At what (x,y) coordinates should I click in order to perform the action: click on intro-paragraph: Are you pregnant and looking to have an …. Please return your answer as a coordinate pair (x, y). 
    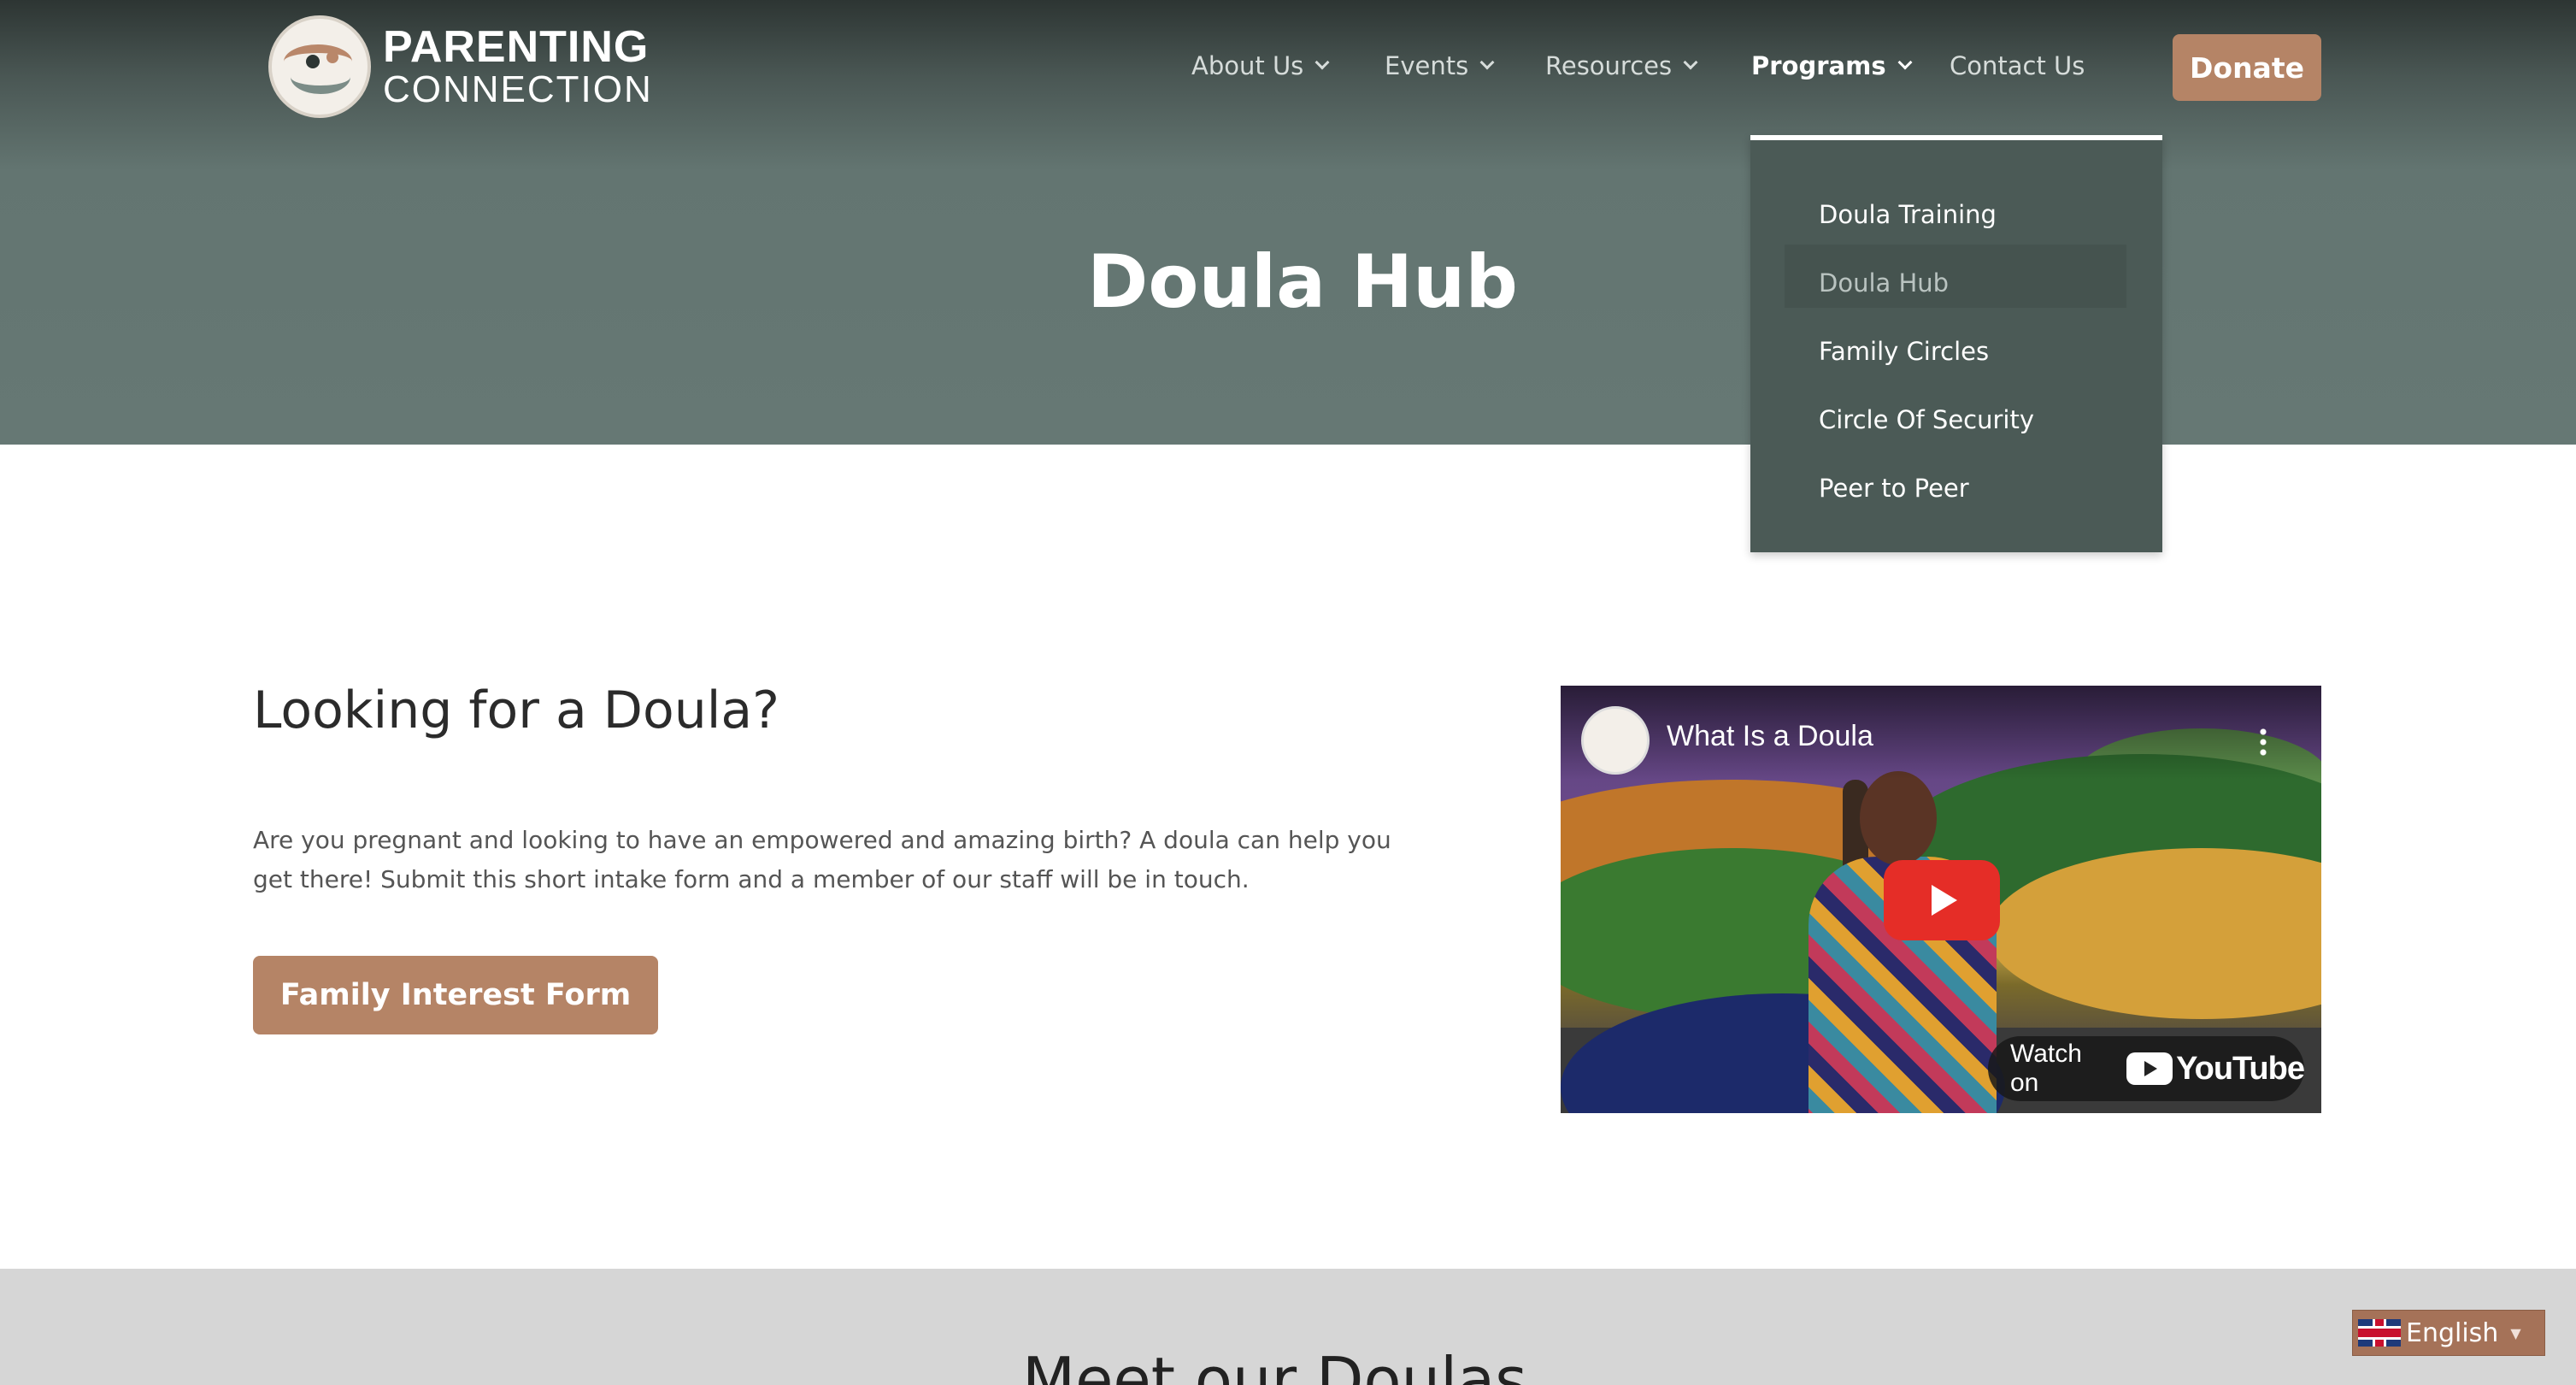
    Looking at the image, I should click on (851, 860).